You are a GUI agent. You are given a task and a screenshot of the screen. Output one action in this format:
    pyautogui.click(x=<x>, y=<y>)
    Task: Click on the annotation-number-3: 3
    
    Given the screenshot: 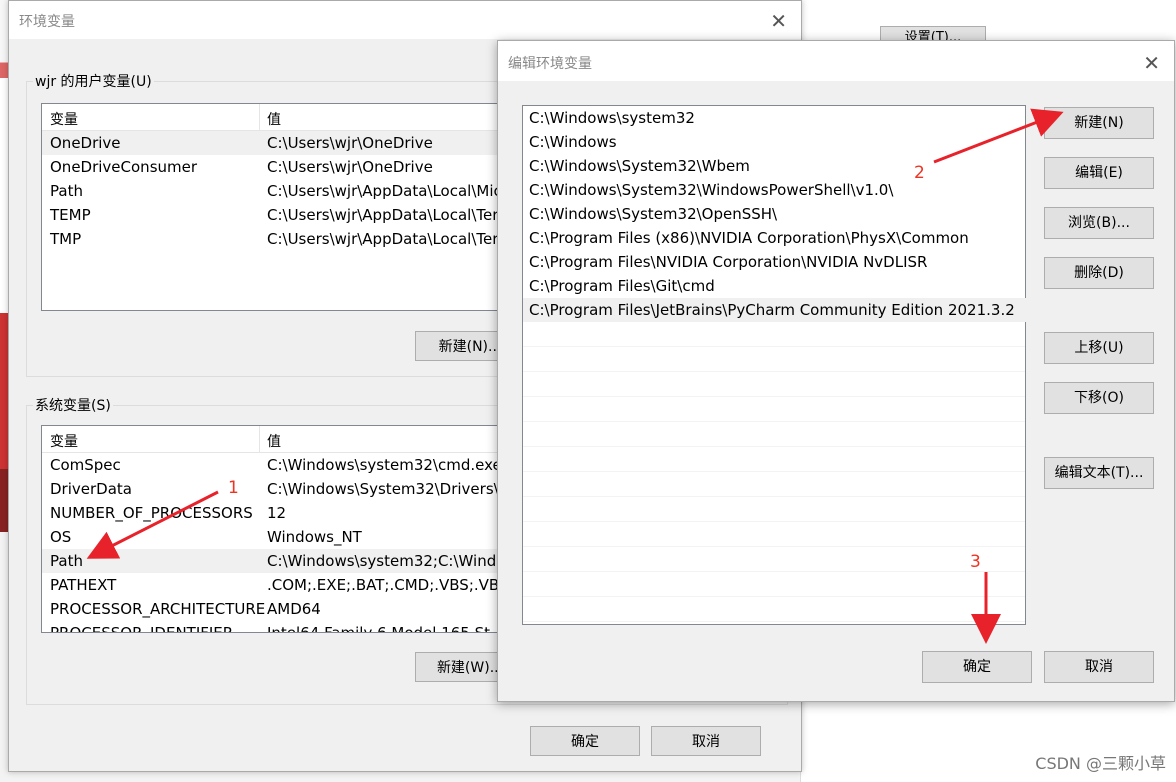 What is the action you would take?
    pyautogui.click(x=975, y=562)
    